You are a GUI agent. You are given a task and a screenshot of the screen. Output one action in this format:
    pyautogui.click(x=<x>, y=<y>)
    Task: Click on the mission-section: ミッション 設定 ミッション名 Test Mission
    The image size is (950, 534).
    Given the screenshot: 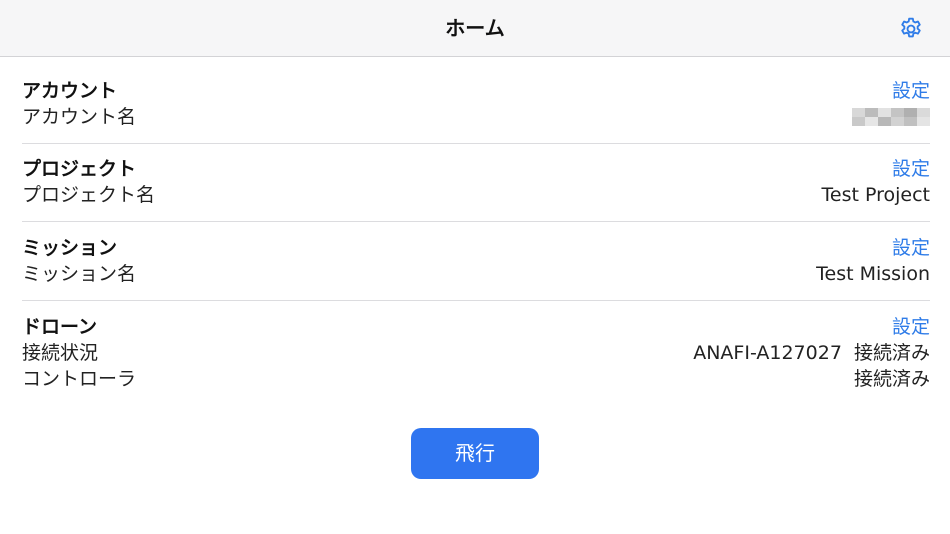 What is the action you would take?
    pyautogui.click(x=476, y=261)
    